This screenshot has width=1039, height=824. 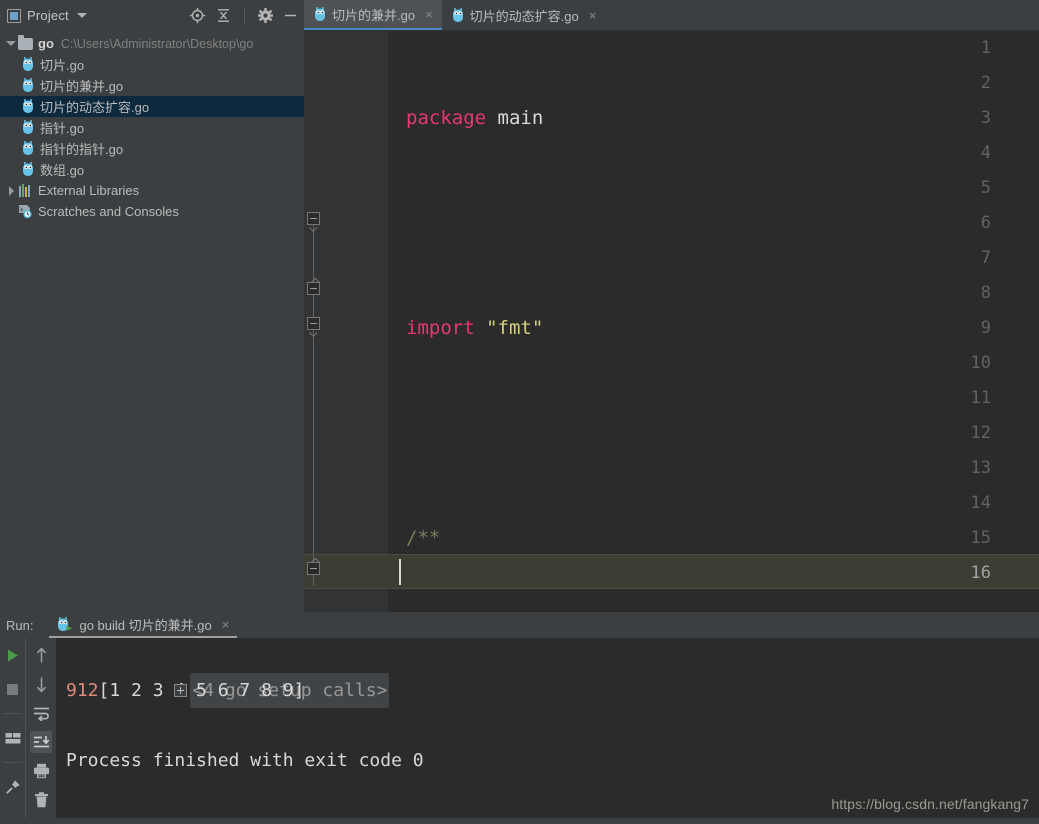 I want to click on editor-tab-inactive: 切片的动态扩容.go ×, so click(x=524, y=15).